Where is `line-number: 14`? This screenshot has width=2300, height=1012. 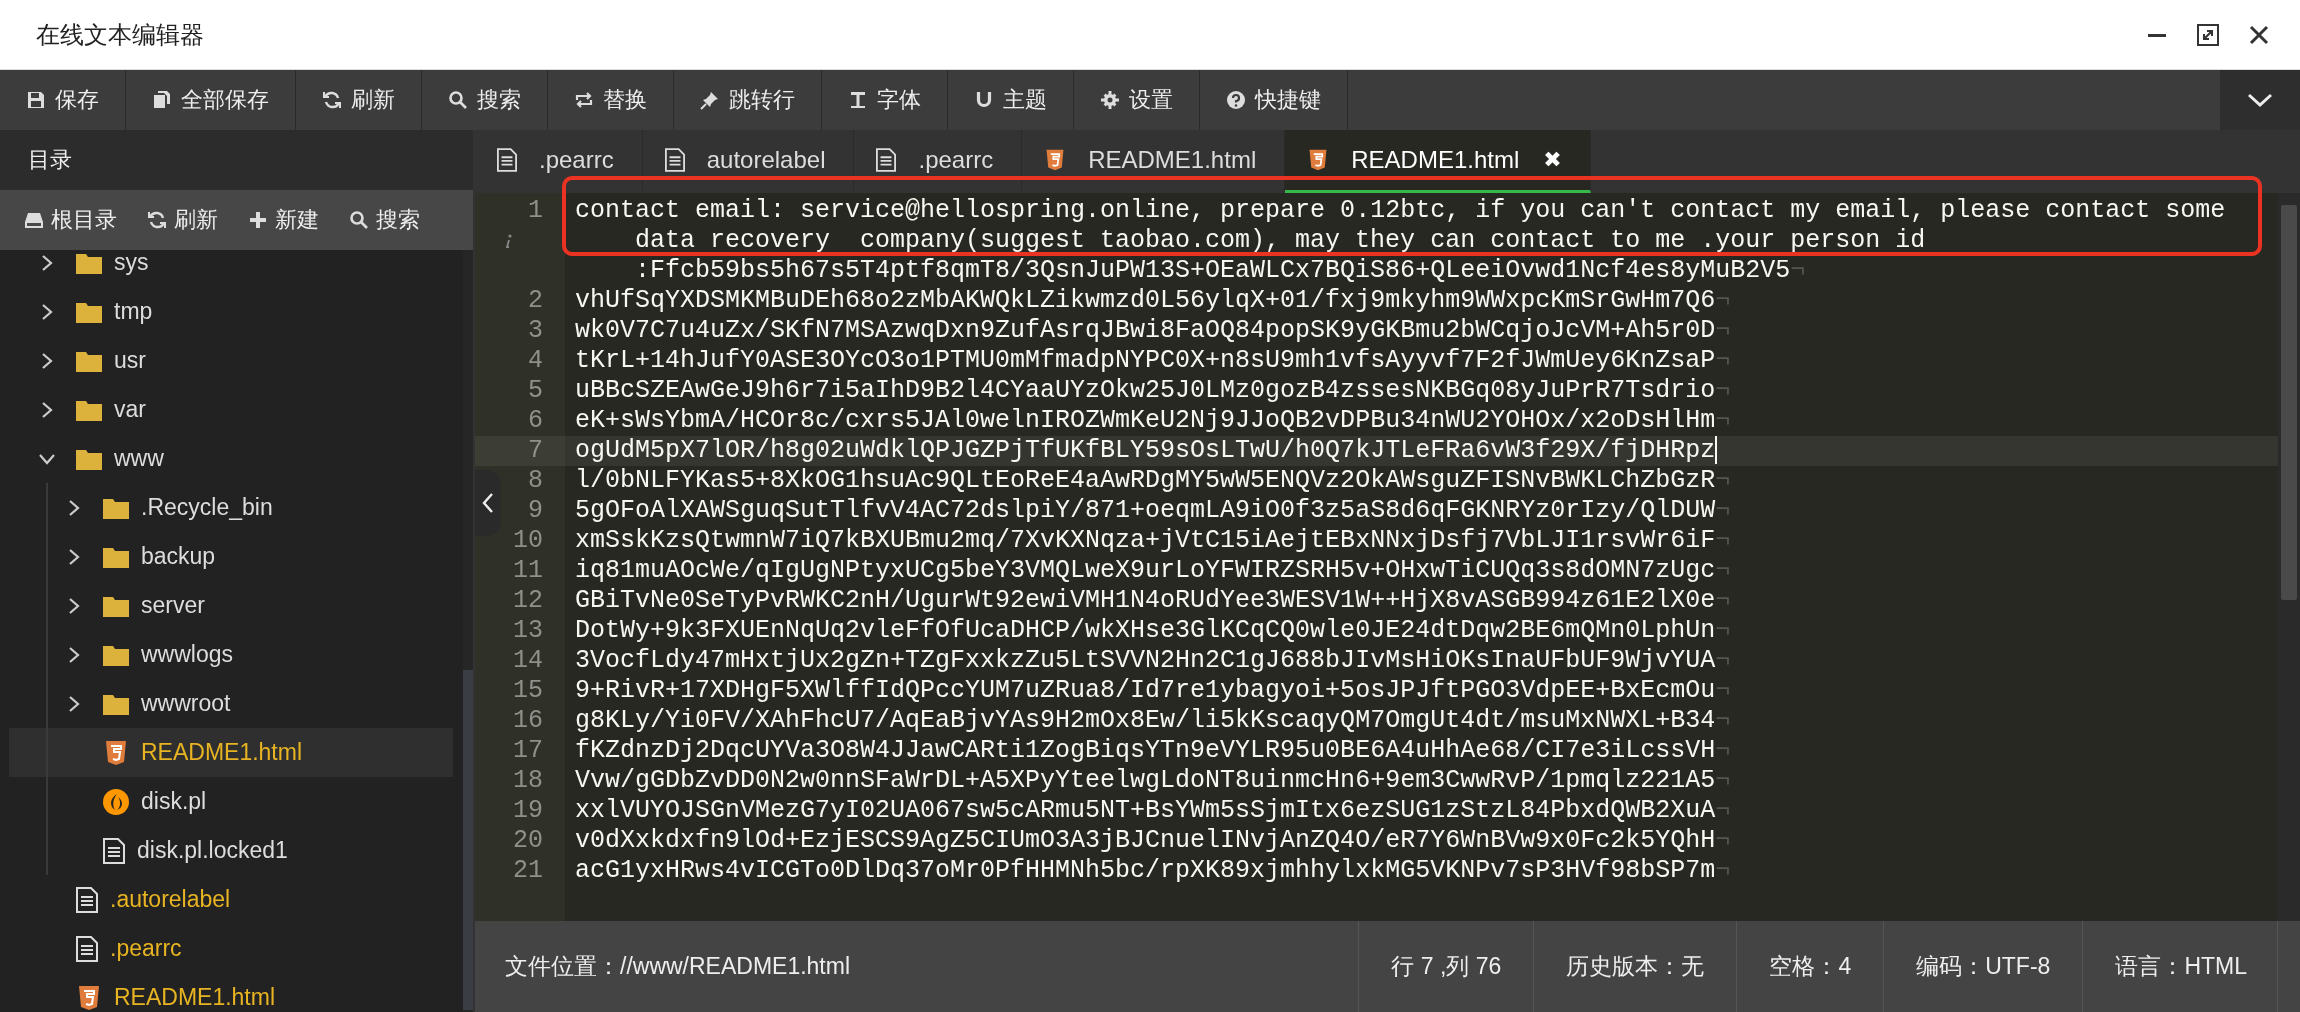 line-number: 14 is located at coordinates (528, 661).